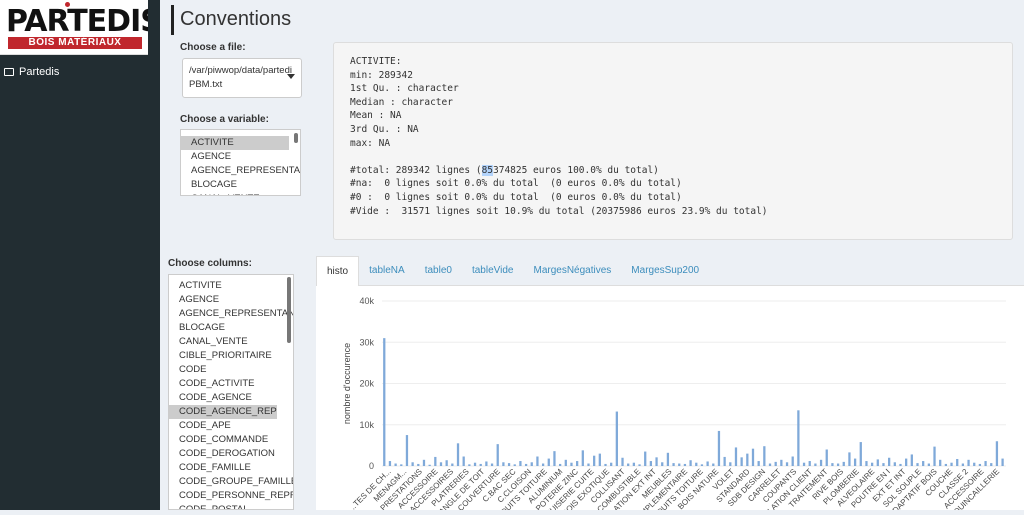 This screenshot has height=515, width=1024. I want to click on y-tick-label: 20k, so click(366, 384).